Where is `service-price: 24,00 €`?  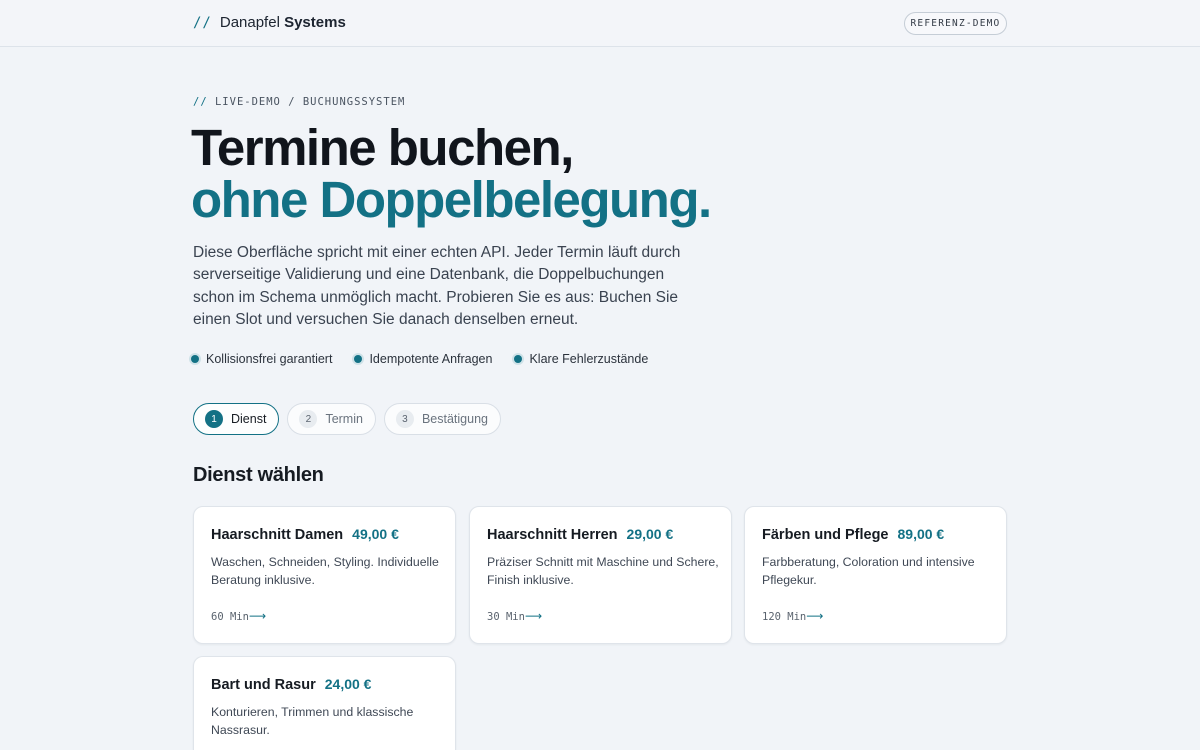 service-price: 24,00 € is located at coordinates (348, 684).